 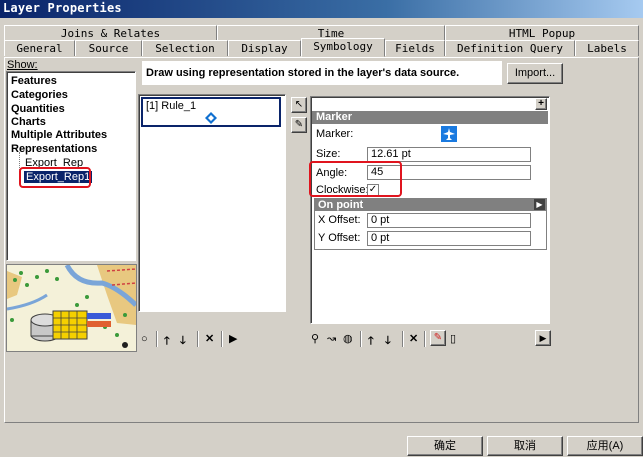 What do you see at coordinates (339, 220) in the screenshot?
I see `xoffset-label: X Offset:` at bounding box center [339, 220].